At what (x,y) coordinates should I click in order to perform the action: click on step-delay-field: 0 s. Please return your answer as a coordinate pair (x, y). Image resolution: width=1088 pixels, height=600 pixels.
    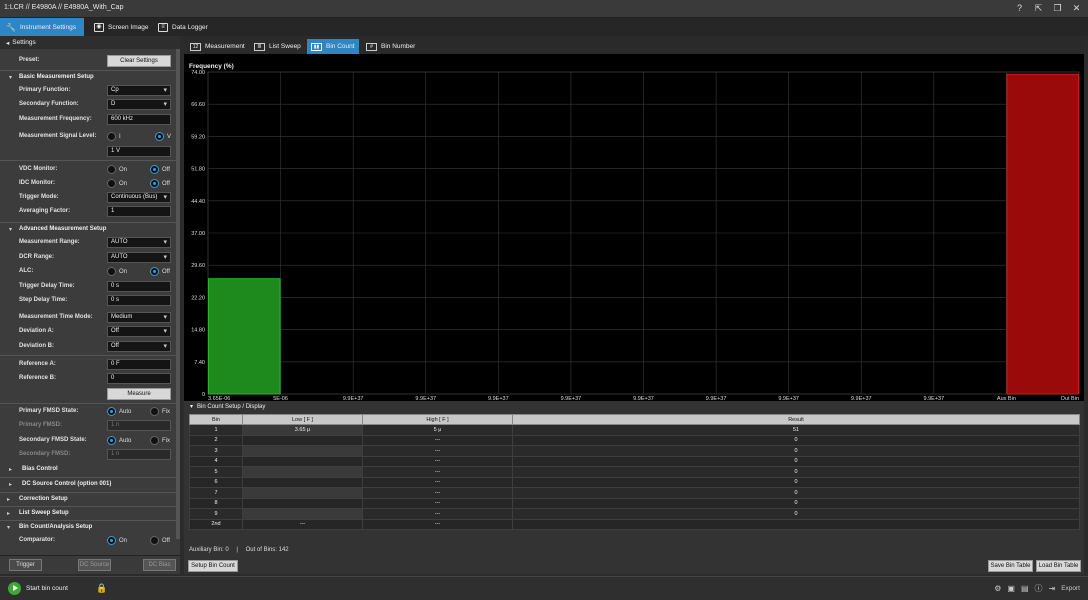
    Looking at the image, I should click on (139, 300).